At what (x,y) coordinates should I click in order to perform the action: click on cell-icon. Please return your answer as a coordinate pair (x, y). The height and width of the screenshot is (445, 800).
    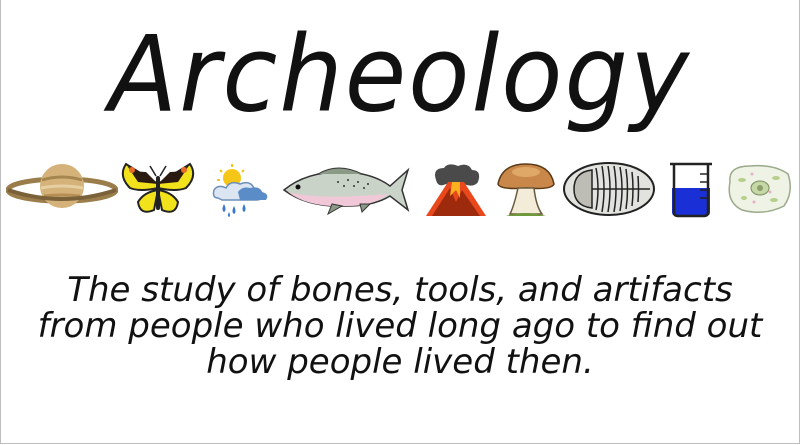
    Looking at the image, I should click on (759, 188).